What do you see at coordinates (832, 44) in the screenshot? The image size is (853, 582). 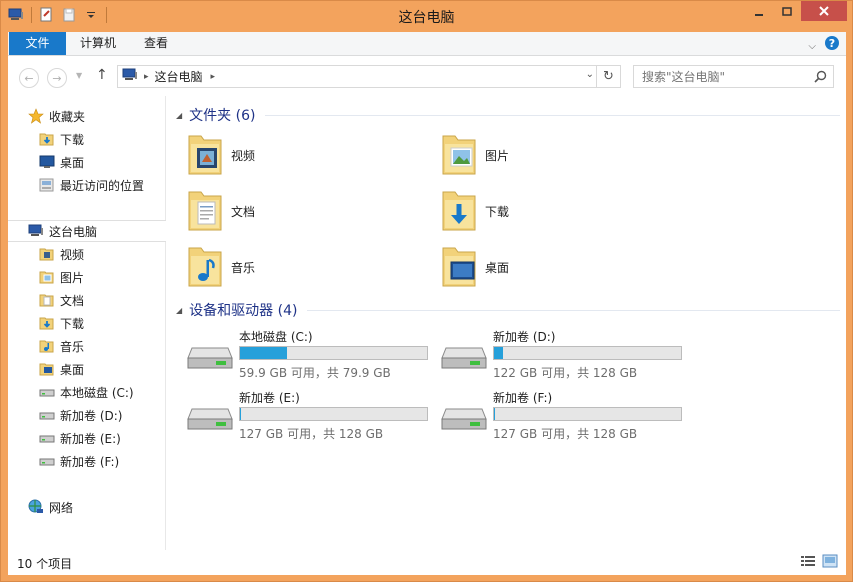 I see `help-button: ?` at bounding box center [832, 44].